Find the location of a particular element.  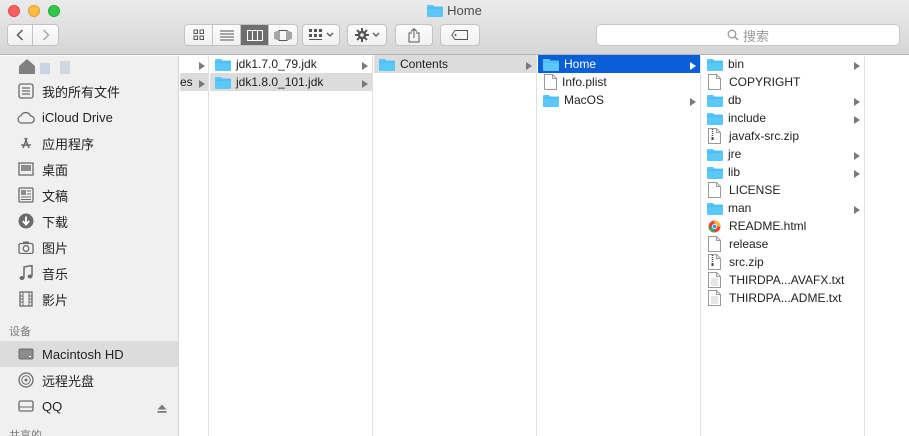

row-label: release is located at coordinates (749, 244).